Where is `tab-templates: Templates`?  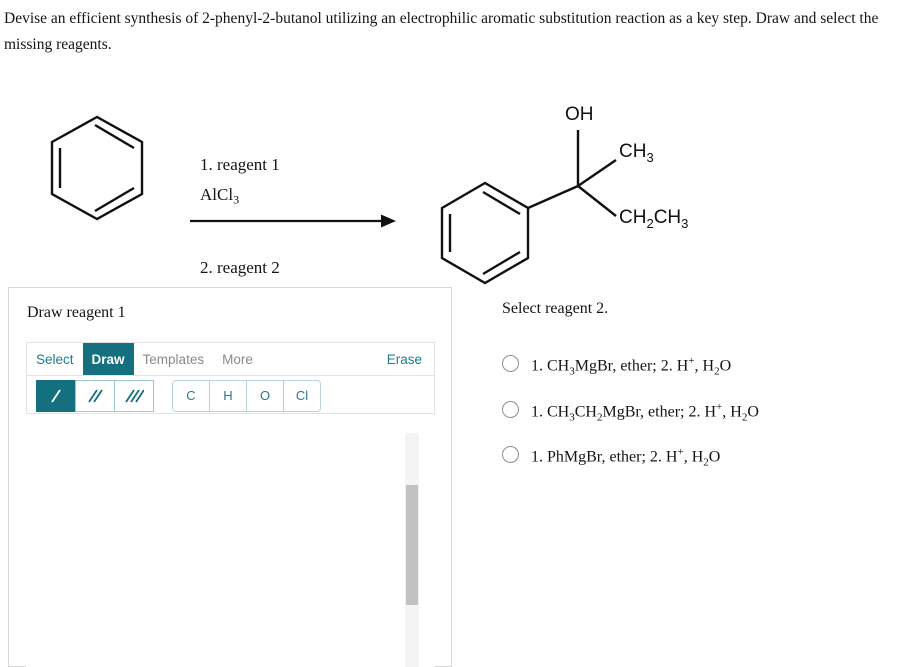
tab-templates: Templates is located at coordinates (174, 359).